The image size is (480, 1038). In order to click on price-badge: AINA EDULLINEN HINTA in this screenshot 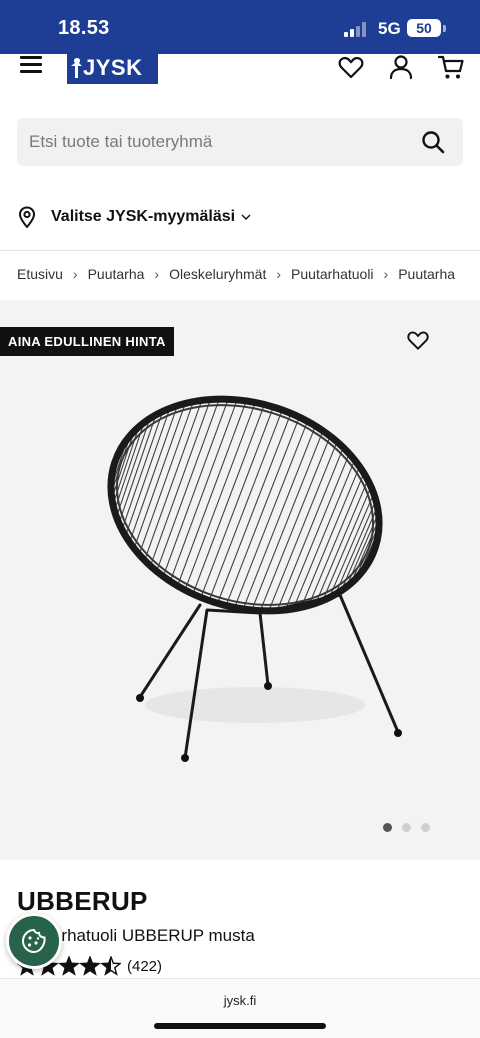, I will do `click(87, 341)`.